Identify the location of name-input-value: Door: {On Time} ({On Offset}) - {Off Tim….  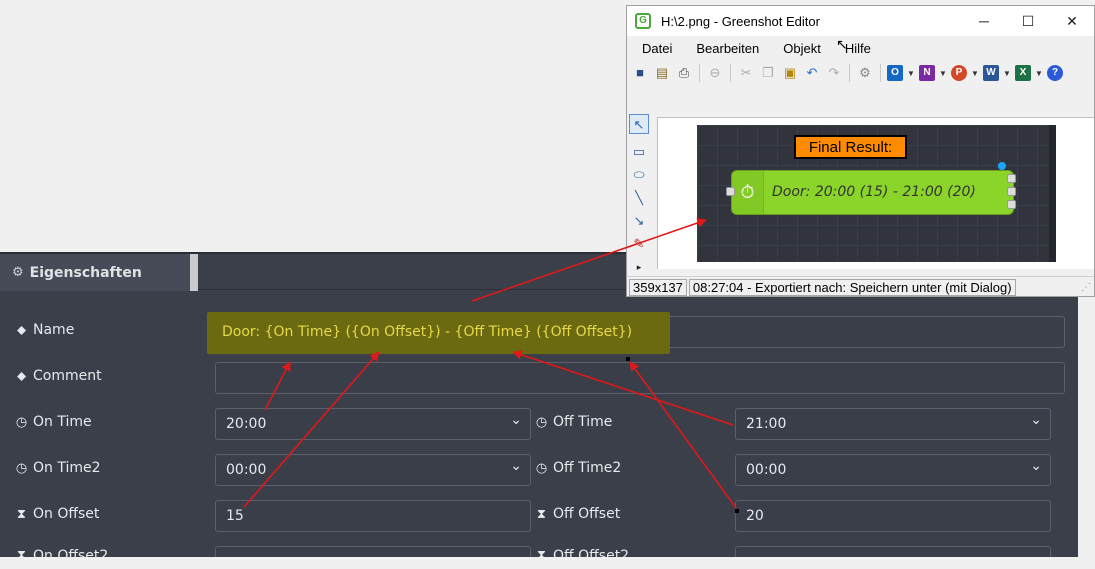
(427, 332).